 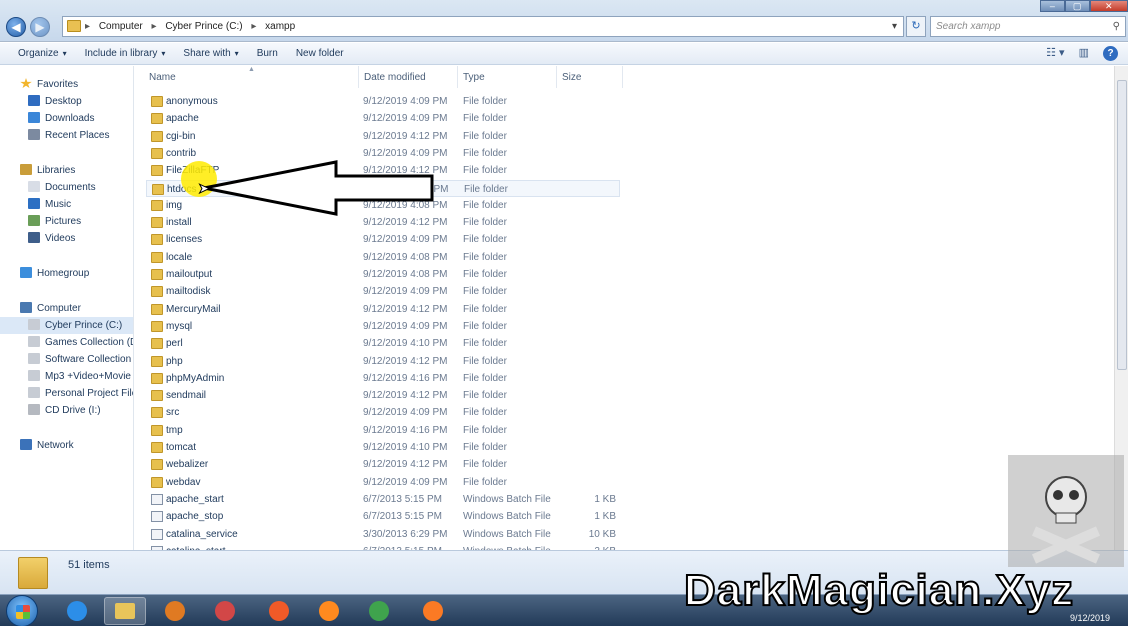 What do you see at coordinates (1028, 26) in the screenshot?
I see `search-input: Search xampp ⚲` at bounding box center [1028, 26].